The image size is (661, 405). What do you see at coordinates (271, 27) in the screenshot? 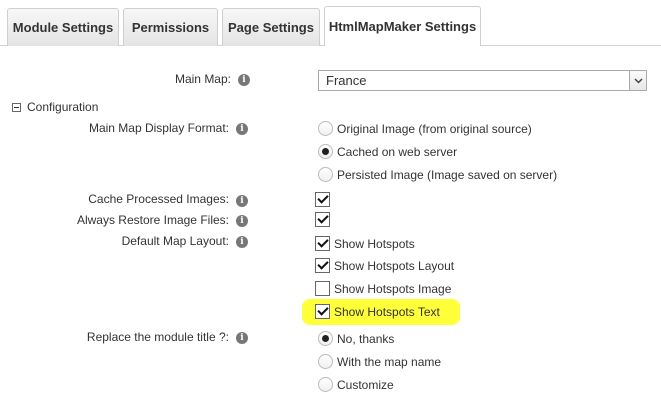
I see `tab-page-settings: Page Settings` at bounding box center [271, 27].